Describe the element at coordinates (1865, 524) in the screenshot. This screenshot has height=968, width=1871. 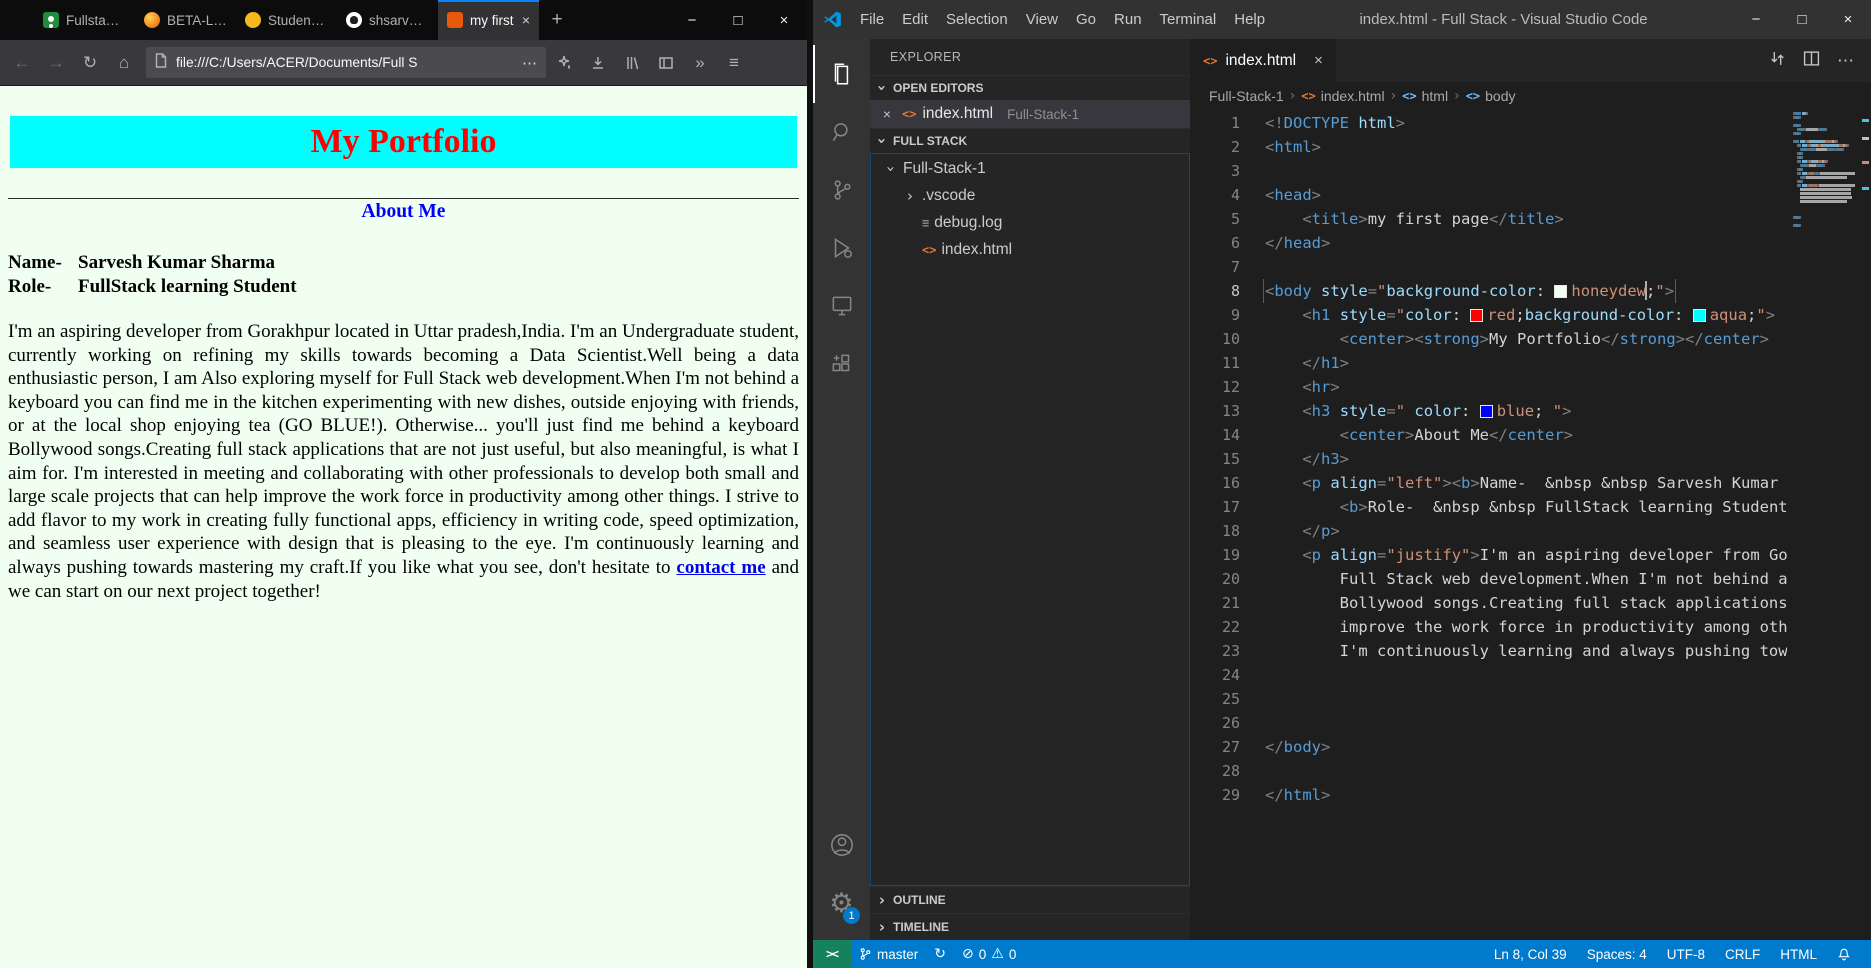
I see `overview-ruler` at that location.